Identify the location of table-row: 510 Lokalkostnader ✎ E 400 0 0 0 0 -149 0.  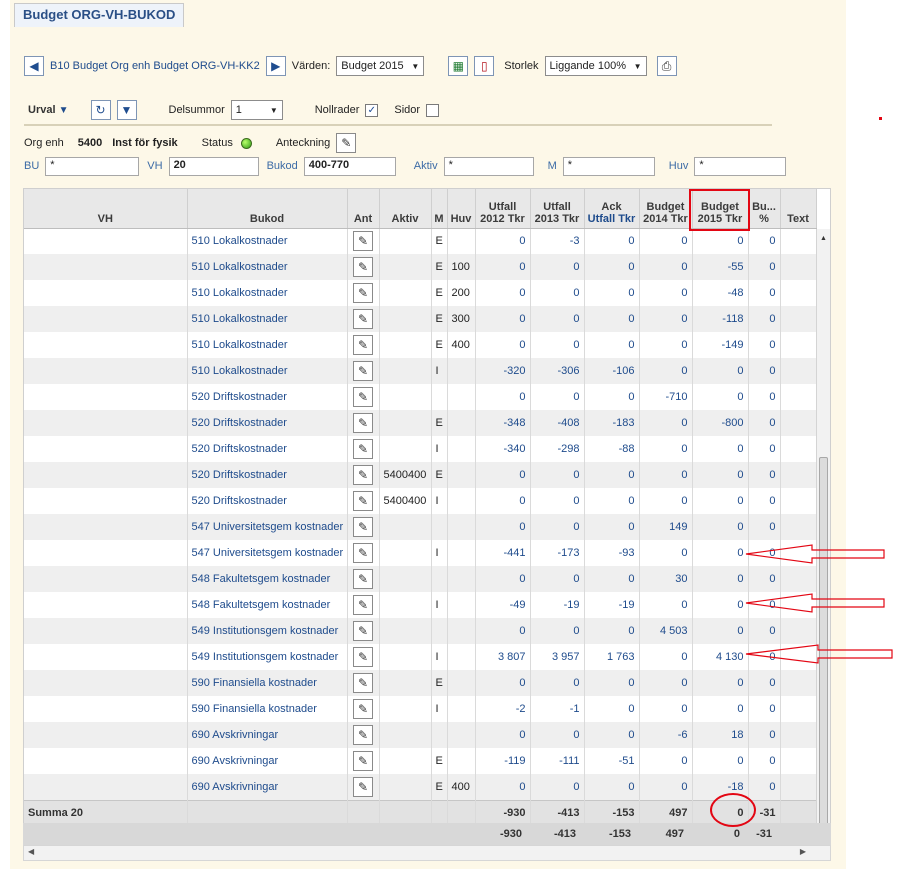
(420, 345).